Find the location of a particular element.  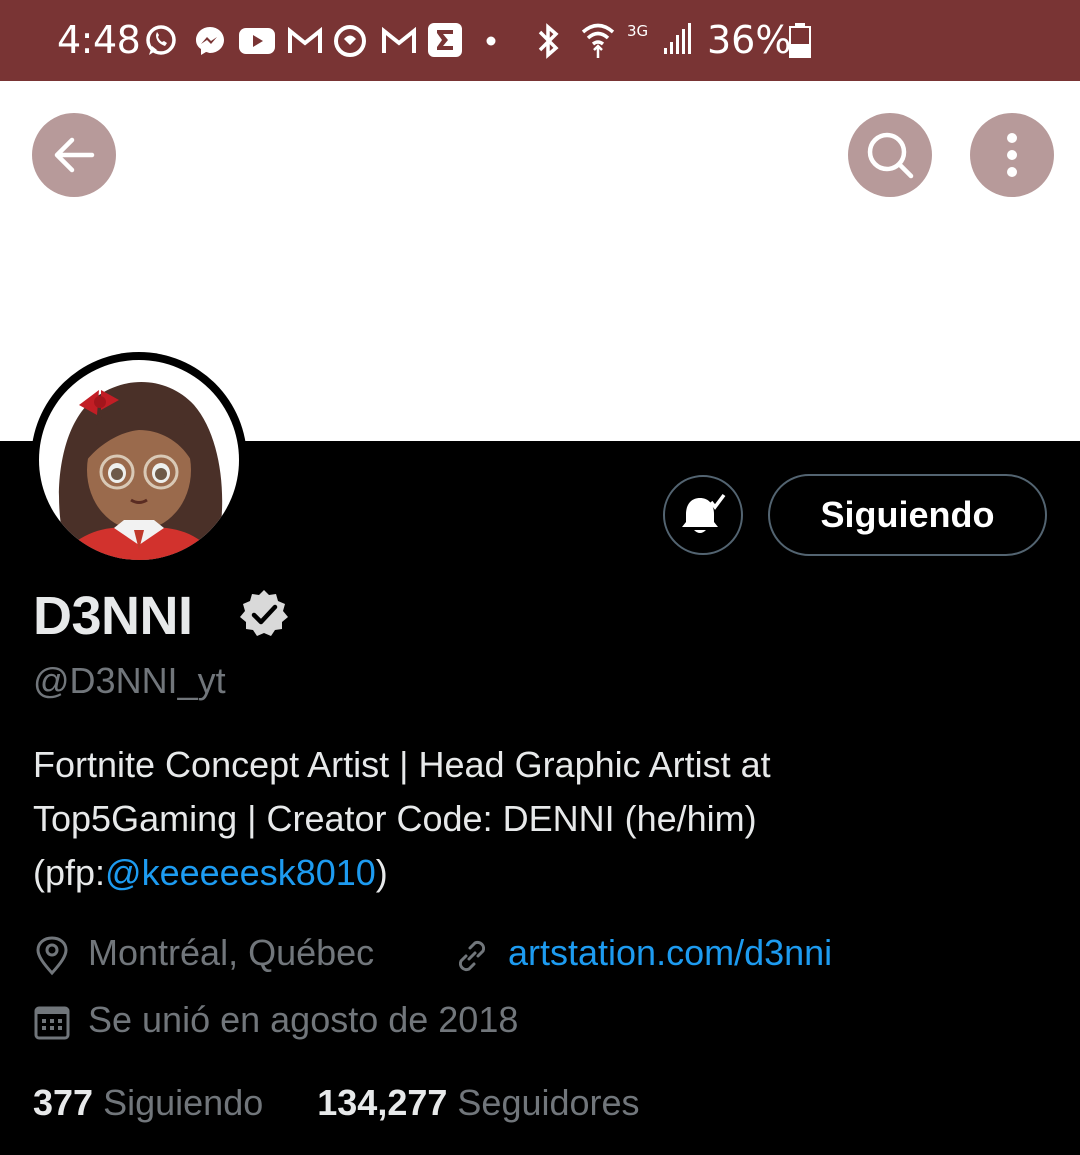

search-icon is located at coordinates (890, 155).